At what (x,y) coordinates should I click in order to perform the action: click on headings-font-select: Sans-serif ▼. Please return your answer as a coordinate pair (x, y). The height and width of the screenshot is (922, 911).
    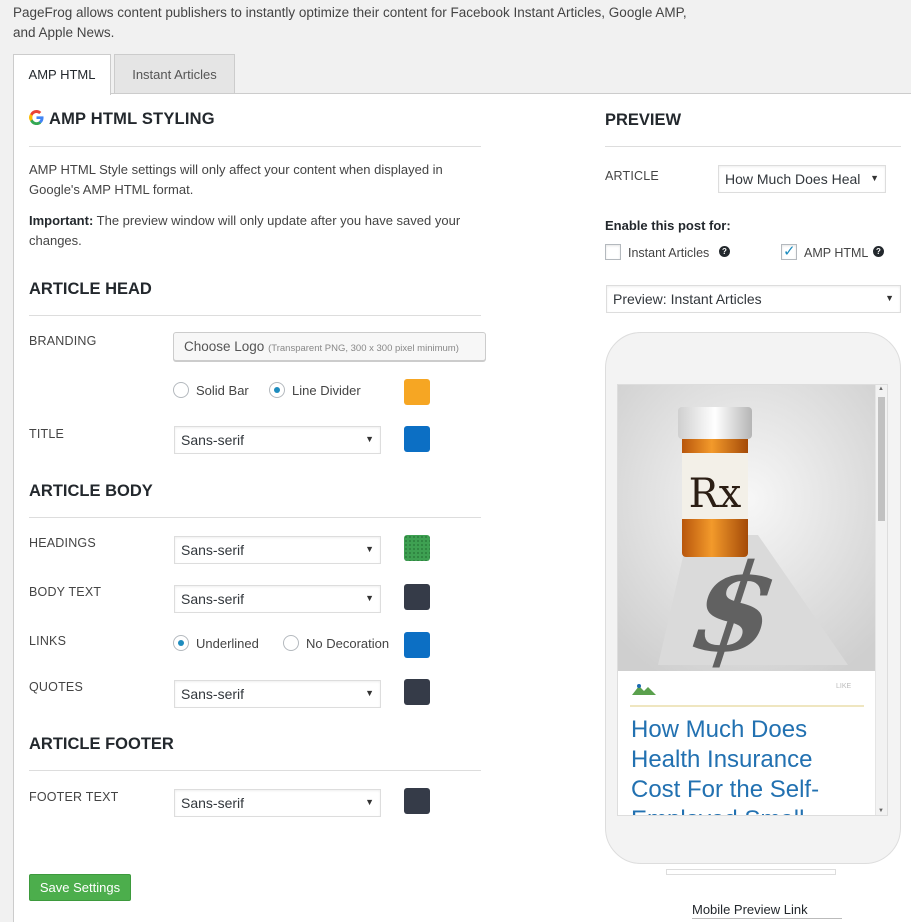
    Looking at the image, I should click on (277, 550).